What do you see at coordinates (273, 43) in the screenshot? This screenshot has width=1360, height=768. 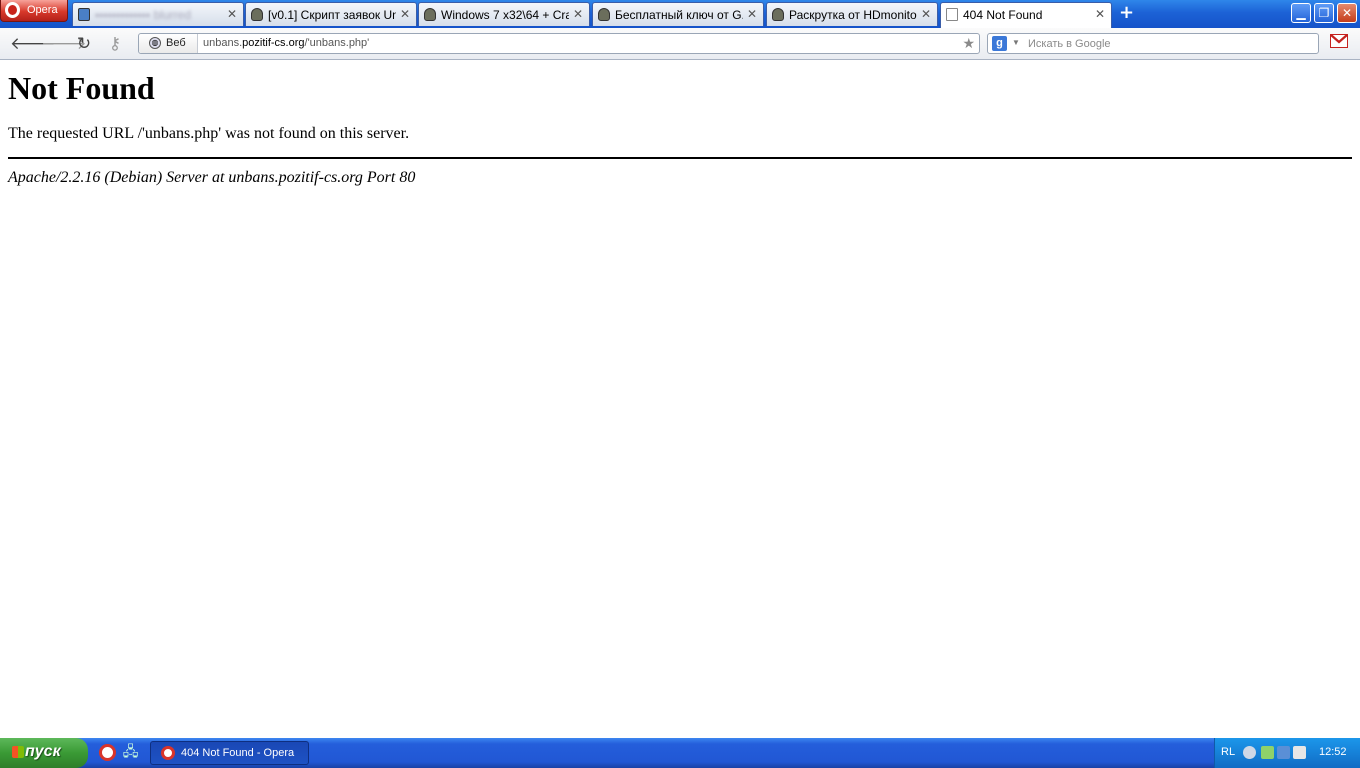 I see `url-domain: pozitif-cs.org` at bounding box center [273, 43].